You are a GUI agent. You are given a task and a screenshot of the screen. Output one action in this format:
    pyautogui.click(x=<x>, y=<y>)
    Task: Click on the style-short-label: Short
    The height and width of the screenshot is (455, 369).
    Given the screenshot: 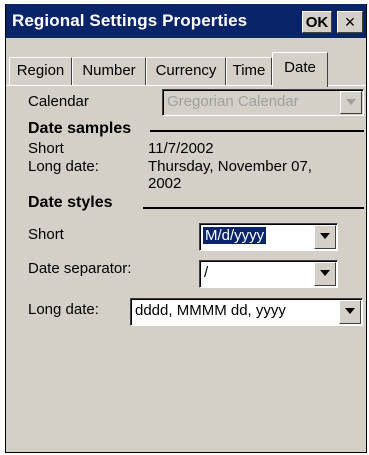 What is the action you would take?
    pyautogui.click(x=46, y=234)
    